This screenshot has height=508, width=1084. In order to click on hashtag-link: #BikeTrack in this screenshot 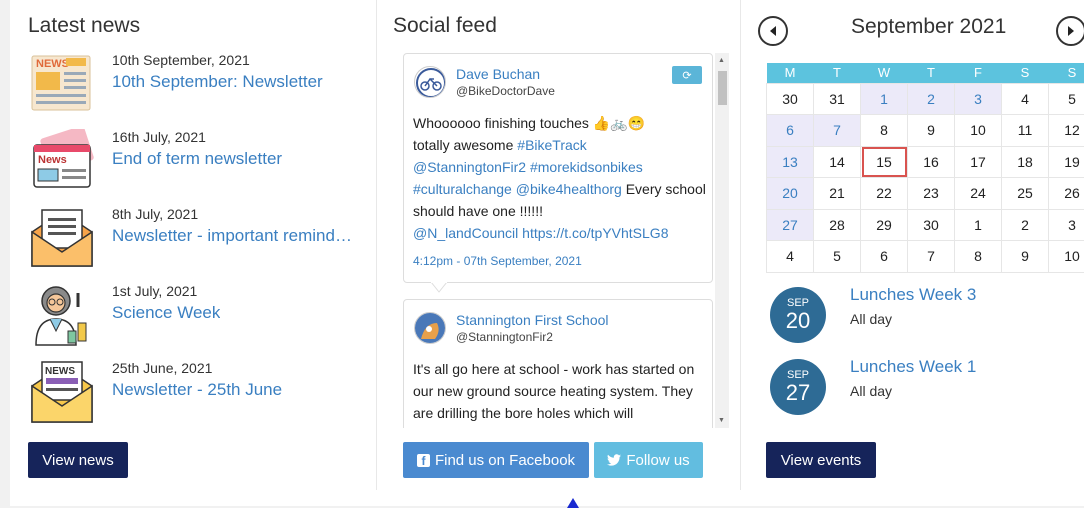, I will do `click(552, 145)`.